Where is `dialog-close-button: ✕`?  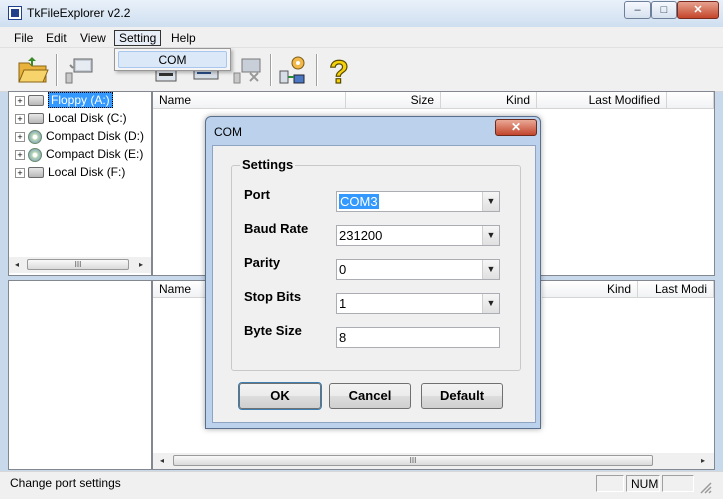
dialog-close-button: ✕ is located at coordinates (516, 127).